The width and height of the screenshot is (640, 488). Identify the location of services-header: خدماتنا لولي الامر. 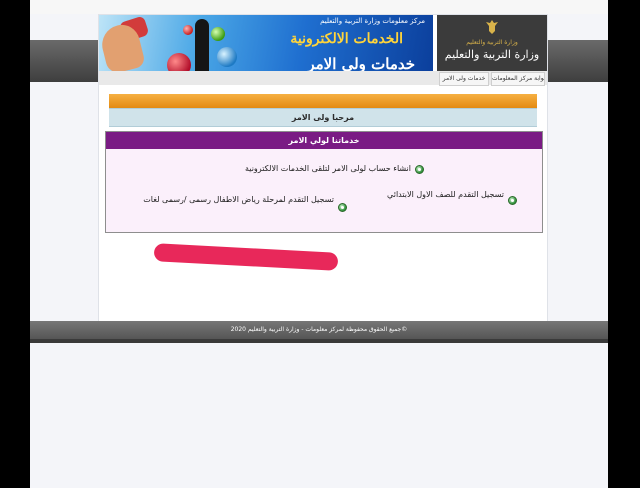
(324, 140).